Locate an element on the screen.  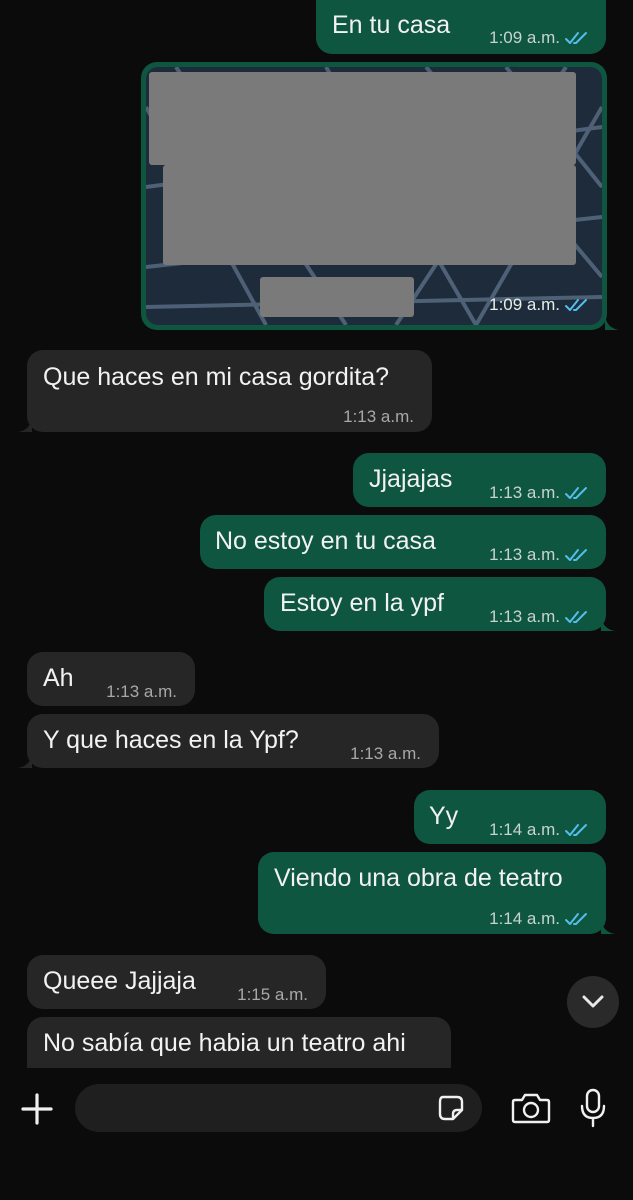
camera-icon is located at coordinates (531, 1108).